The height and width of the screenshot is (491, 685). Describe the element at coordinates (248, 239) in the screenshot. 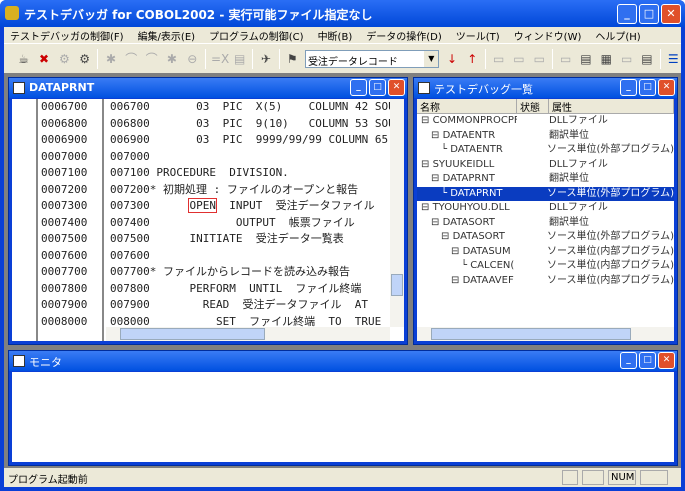

I see `source-line: 007500 INITIATE 受注データ一覧表` at that location.